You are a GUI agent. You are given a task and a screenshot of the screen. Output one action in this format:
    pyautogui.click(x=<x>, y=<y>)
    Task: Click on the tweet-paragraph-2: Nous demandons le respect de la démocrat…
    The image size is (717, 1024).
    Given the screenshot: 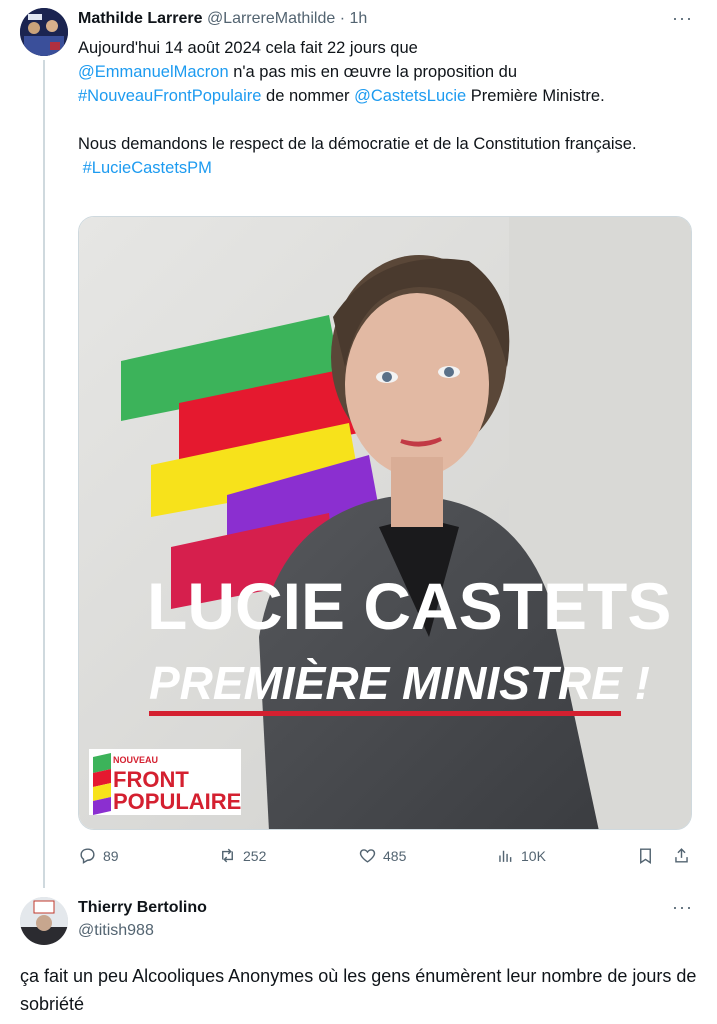 What is the action you would take?
    pyautogui.click(x=383, y=156)
    